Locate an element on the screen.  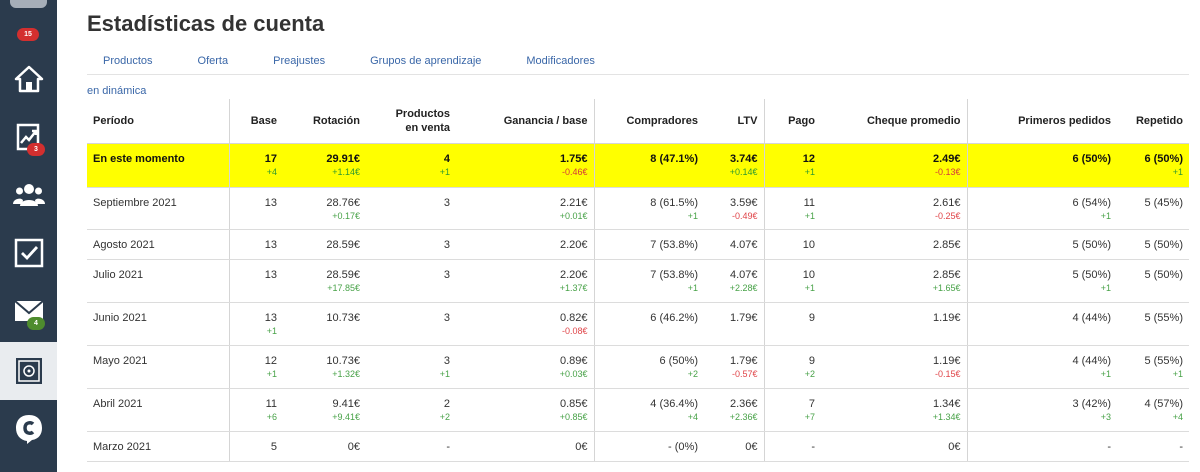
mail-badge: 4 is located at coordinates (36, 323).